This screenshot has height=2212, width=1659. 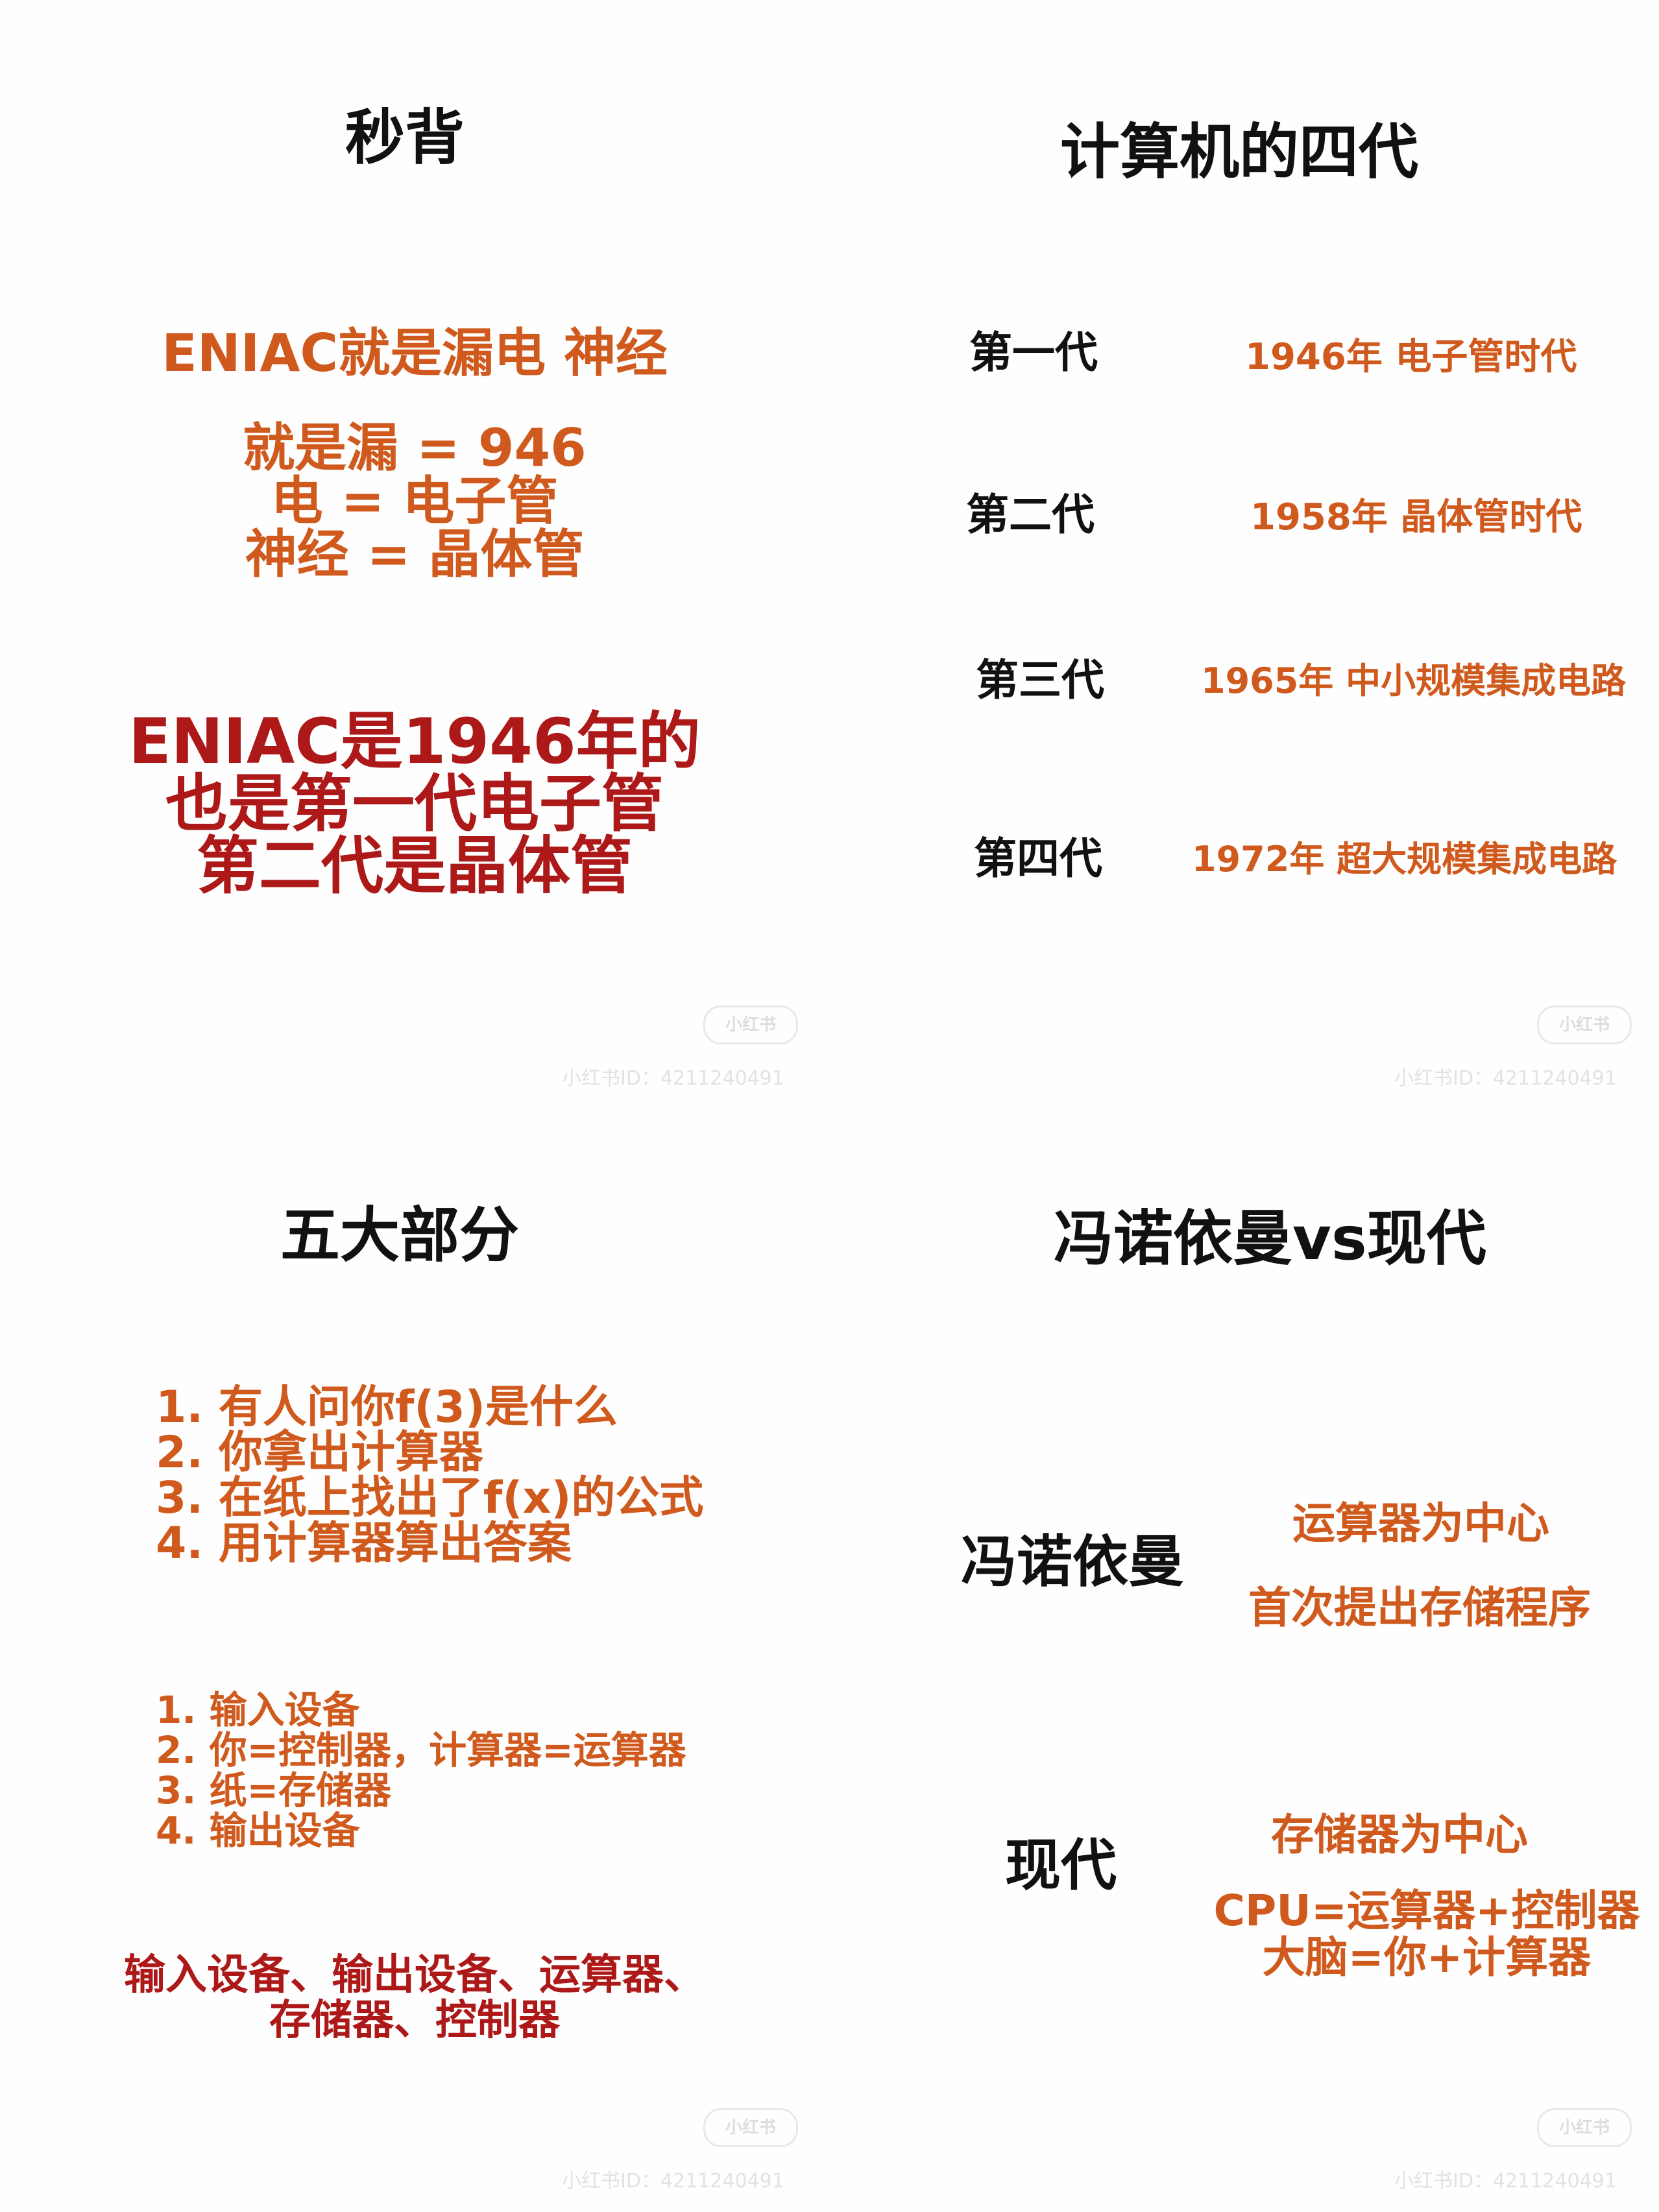 I want to click on panel-title: 冯诺依曼vs现代, so click(x=1270, y=1238).